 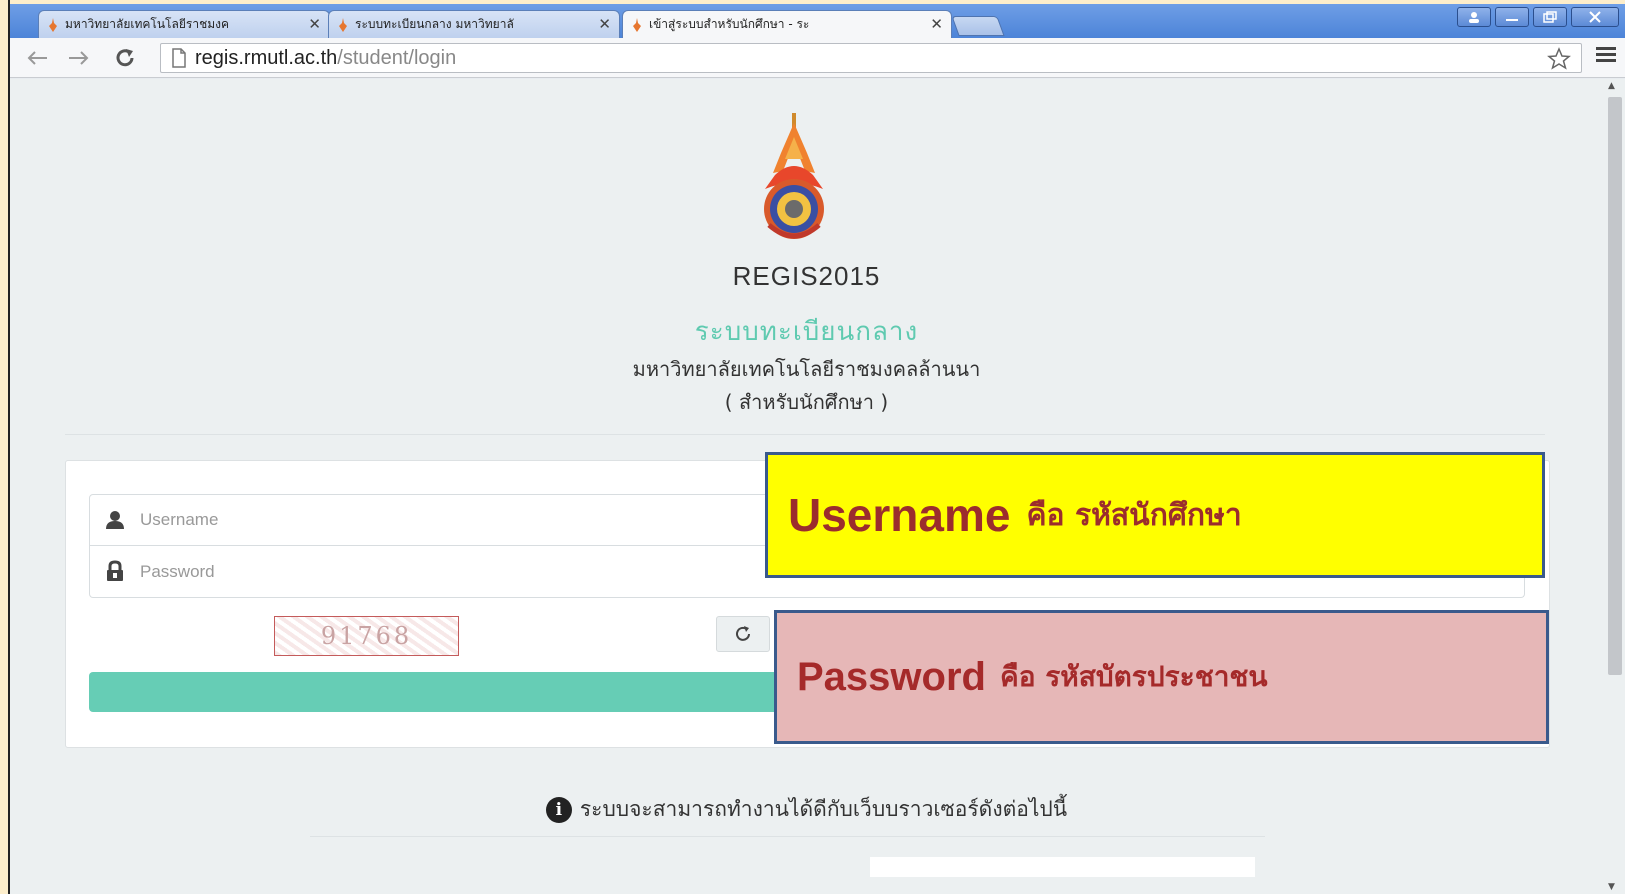 I want to click on scroll-up-icon: ▲, so click(x=1611, y=86).